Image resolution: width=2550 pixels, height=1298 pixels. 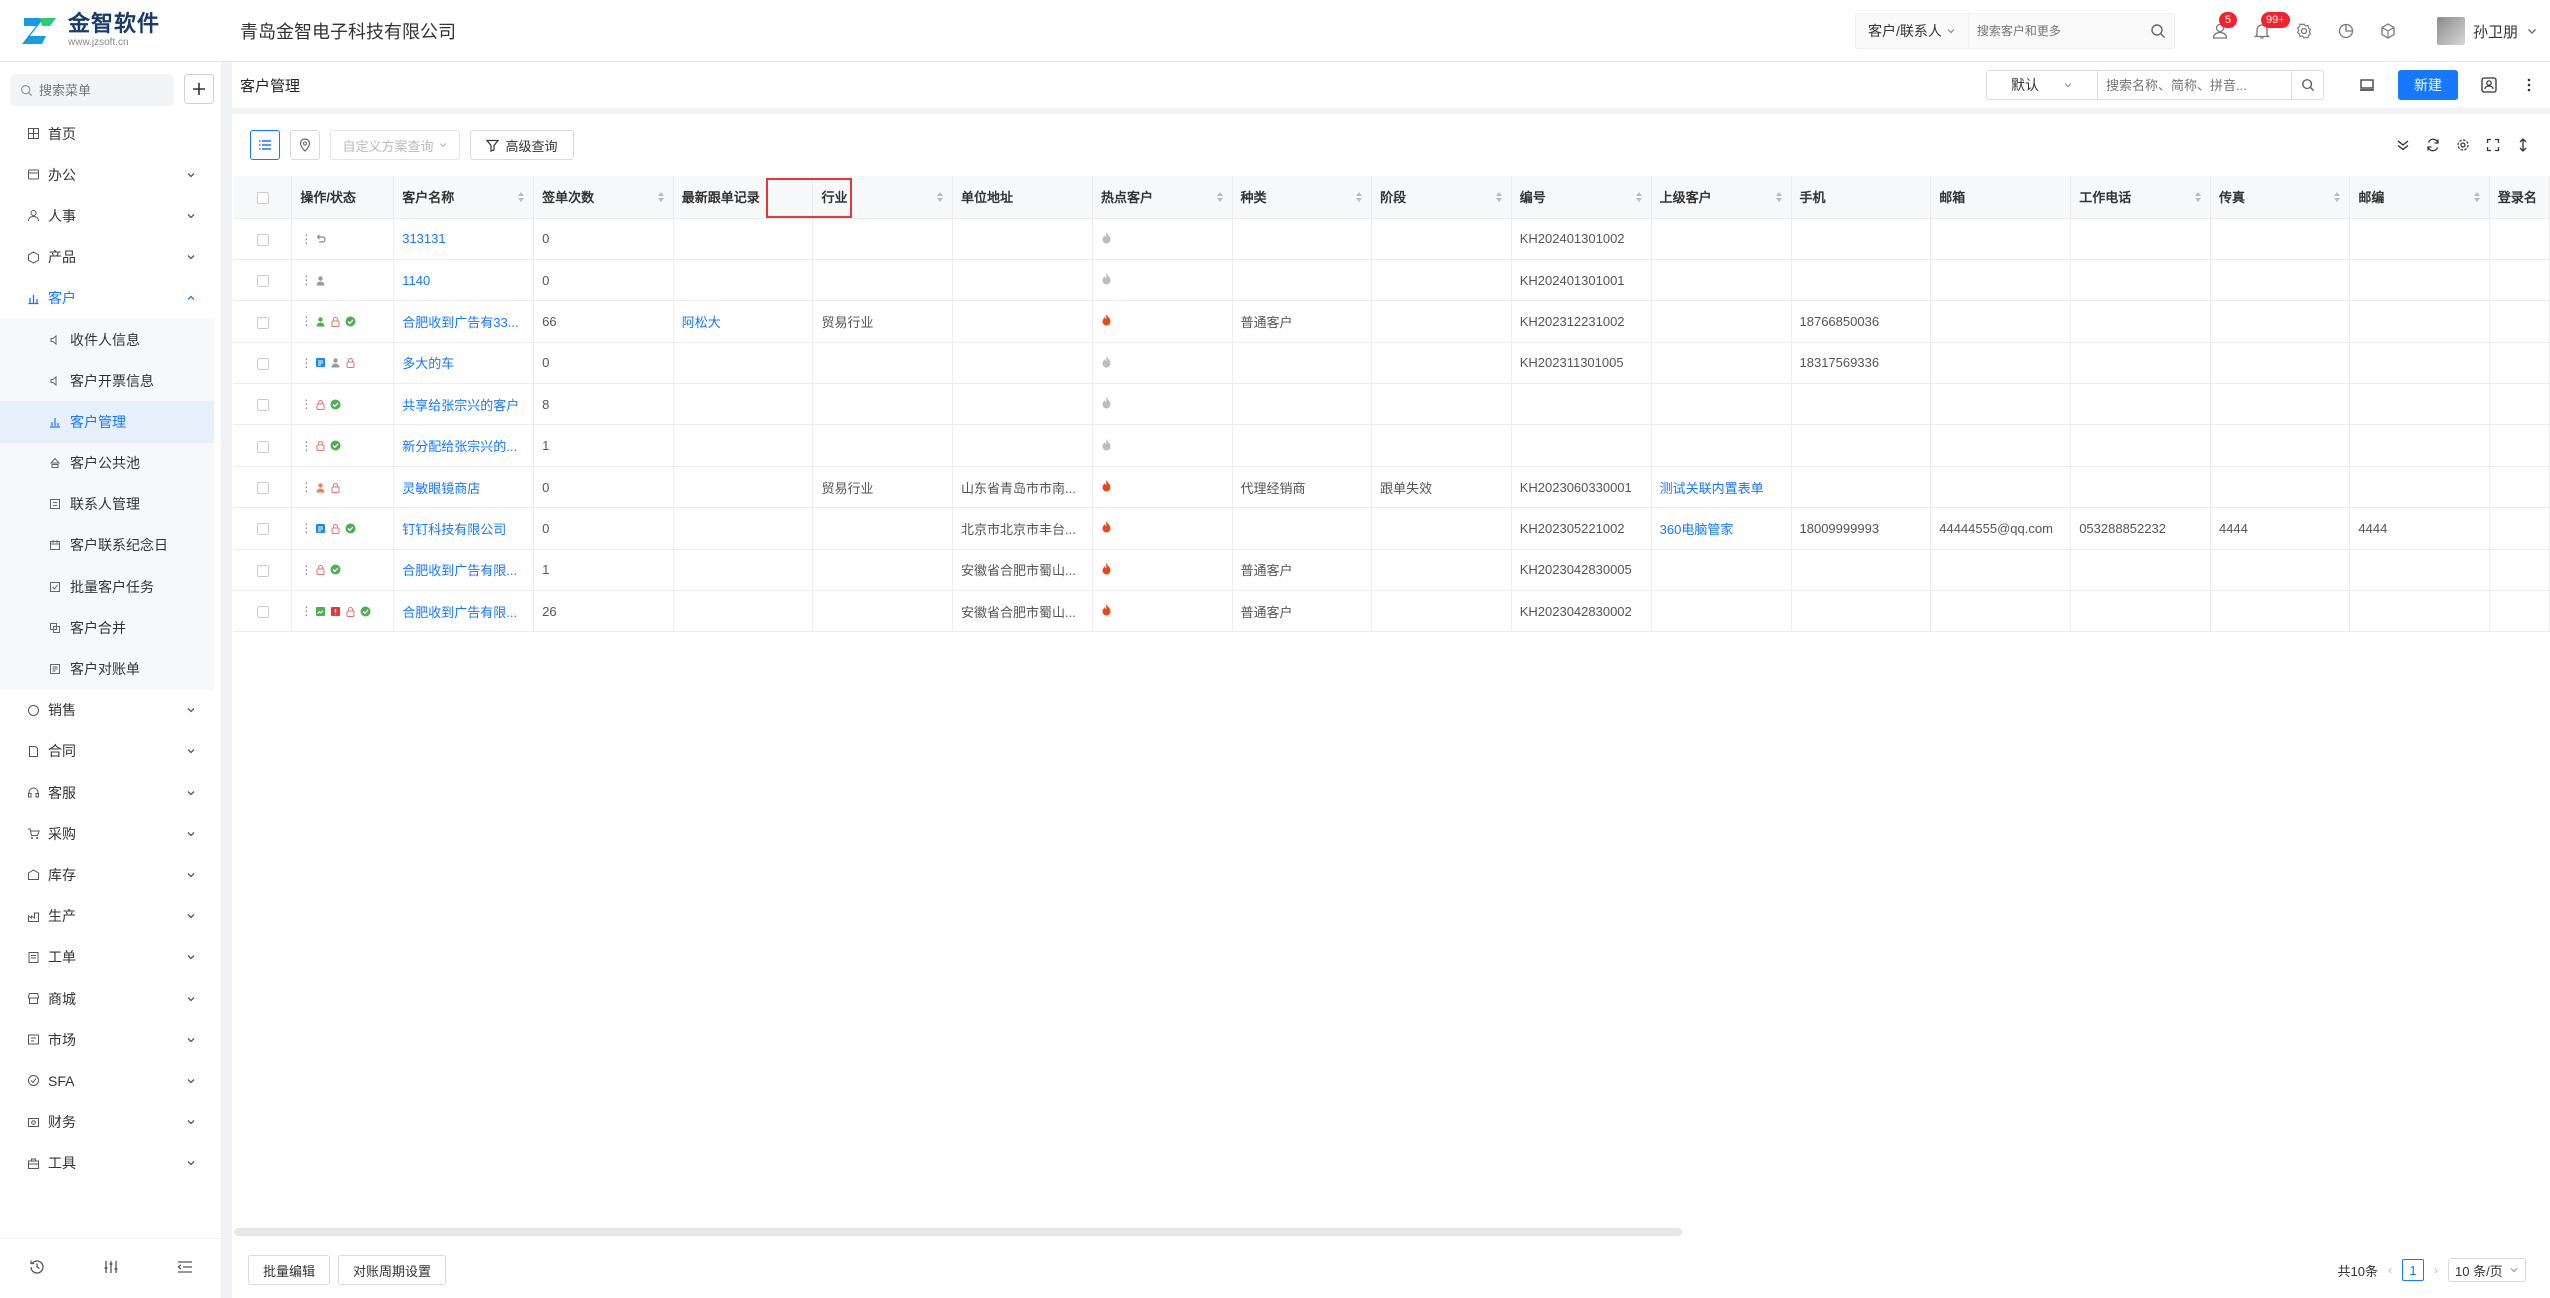 I want to click on sidebar-item-tools: 工具, so click(x=111, y=1163).